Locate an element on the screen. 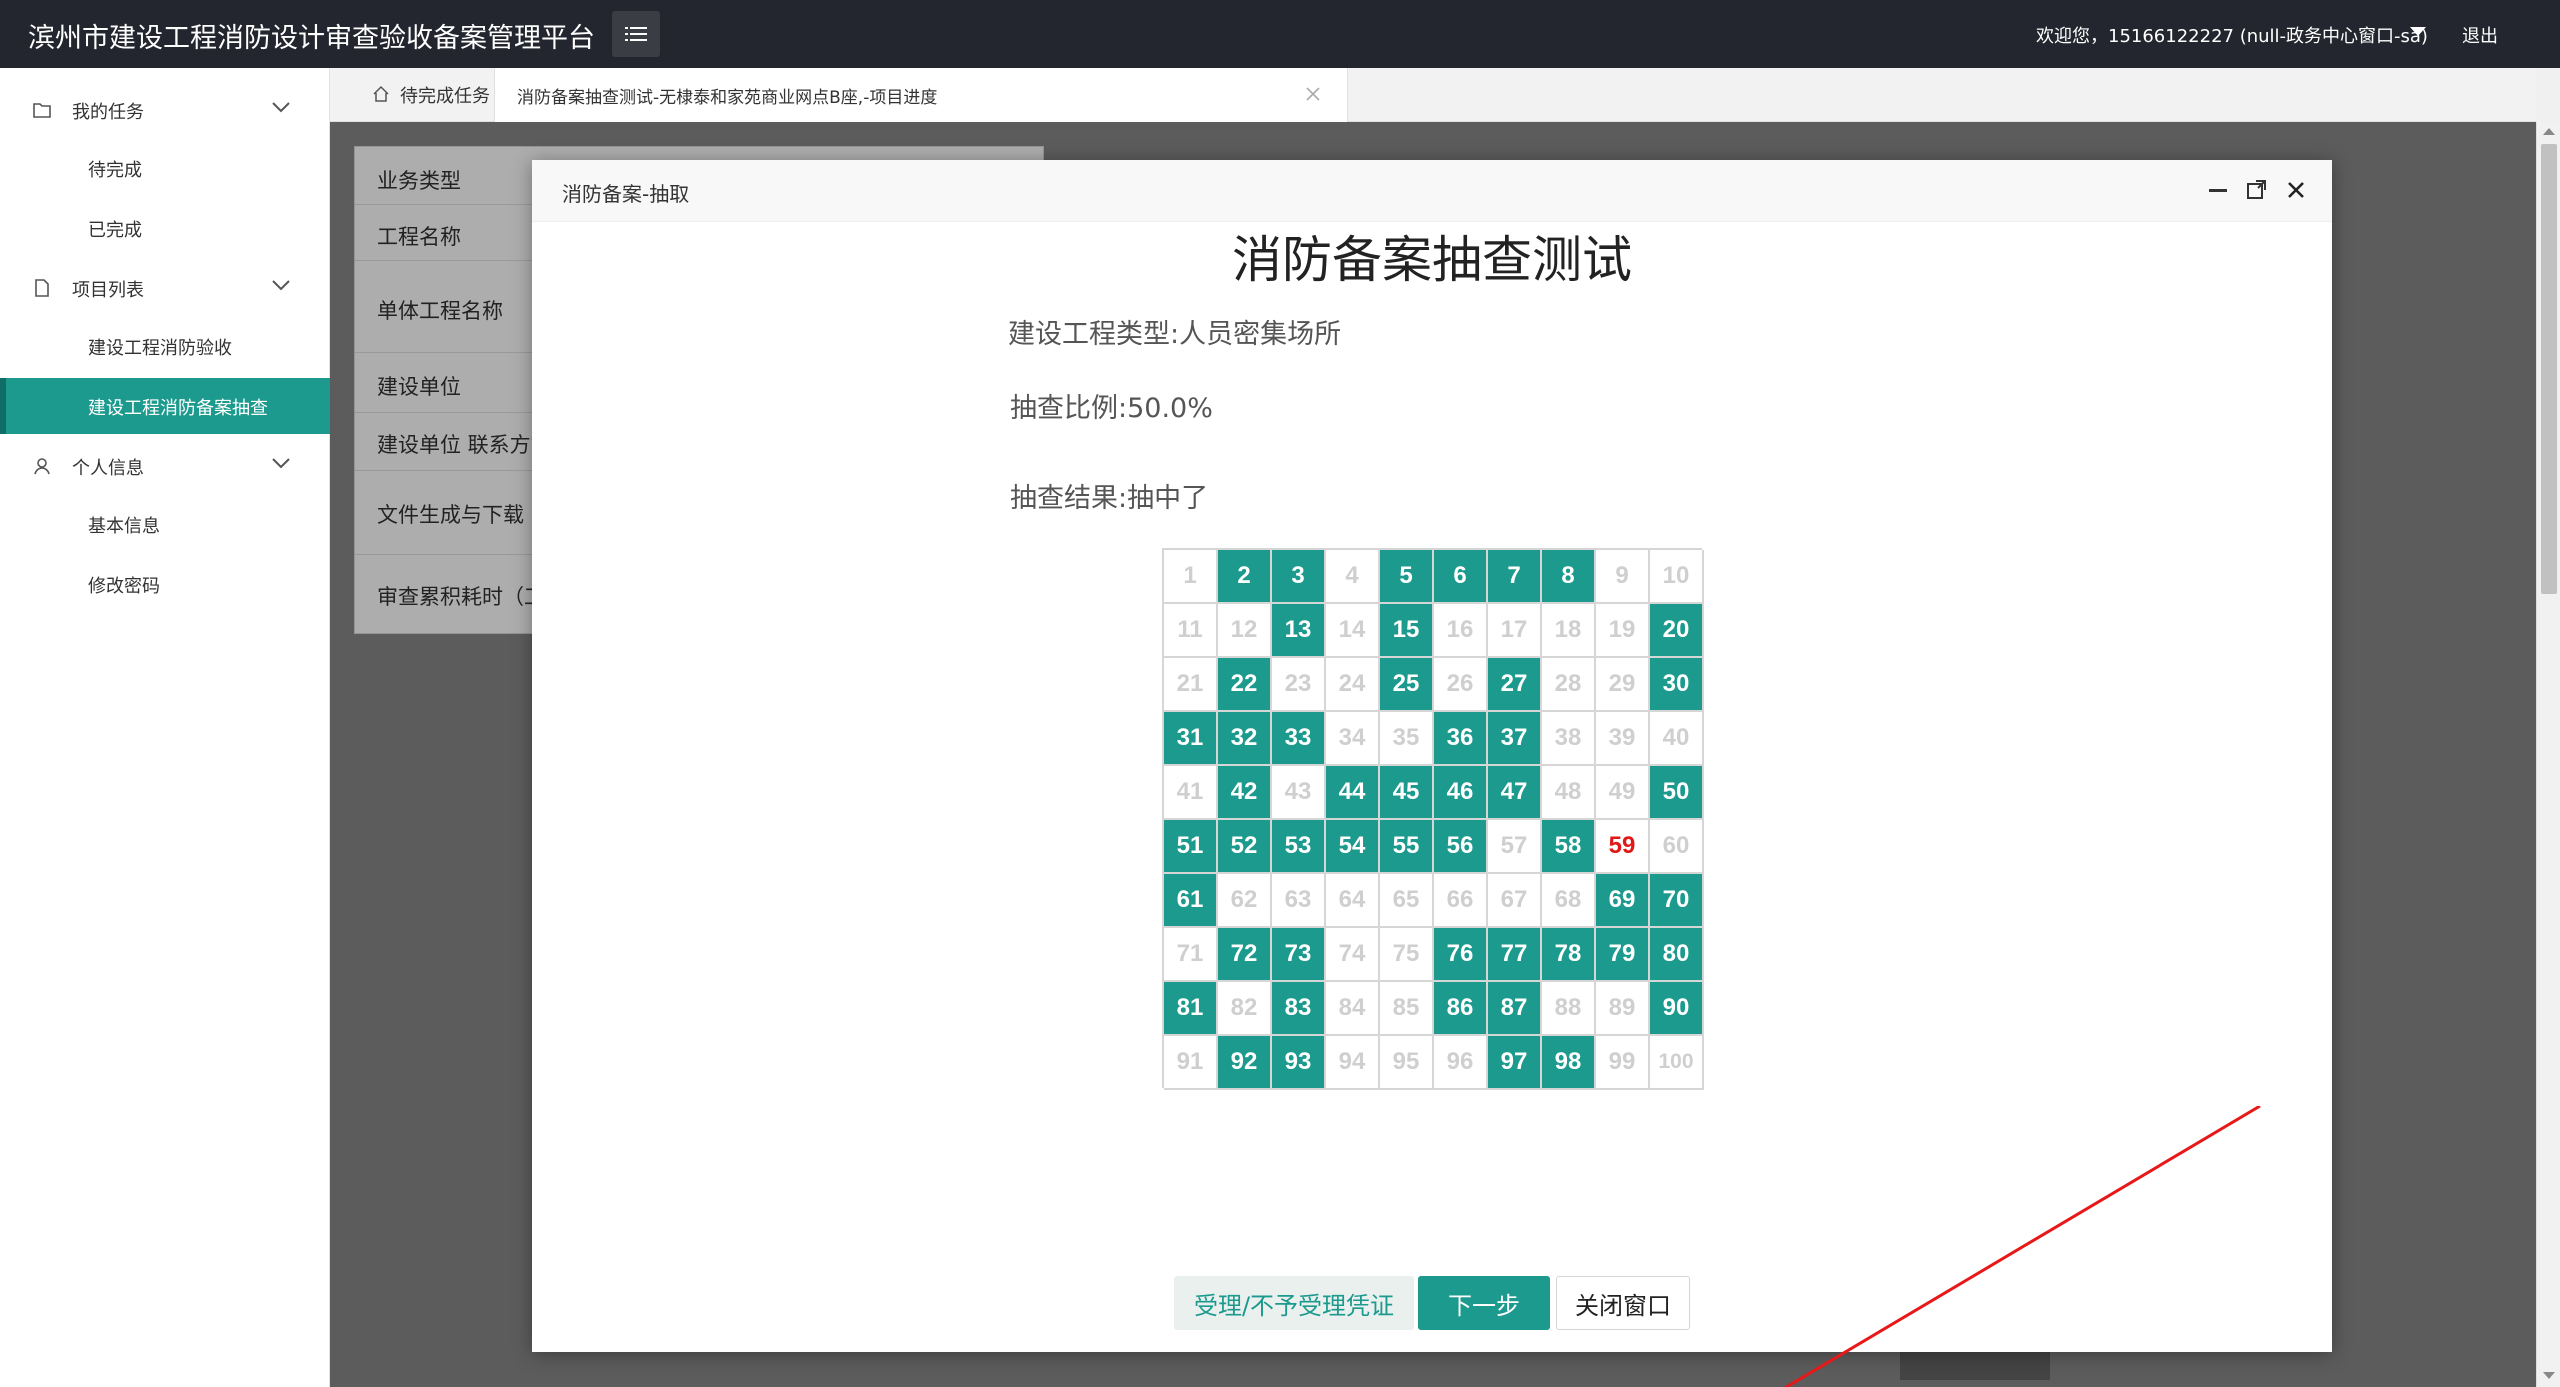 The width and height of the screenshot is (2560, 1387). tab-project-progress: 消防备案抽查测试-无棣泰和家苑商业网点B座,-项目进度 is located at coordinates (921, 95).